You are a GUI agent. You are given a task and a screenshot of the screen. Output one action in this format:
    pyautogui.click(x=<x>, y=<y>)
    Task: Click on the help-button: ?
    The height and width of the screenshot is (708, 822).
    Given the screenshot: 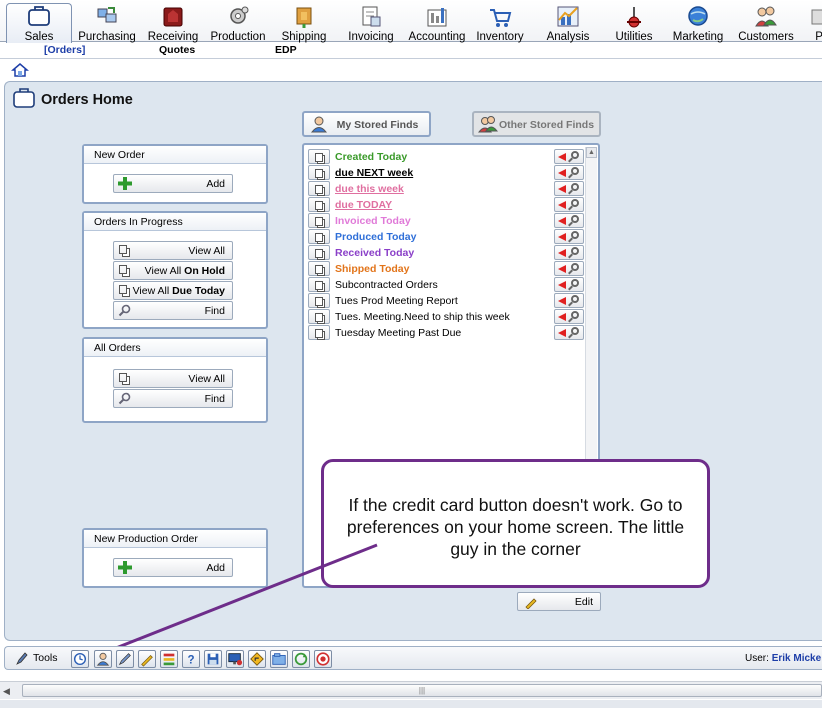 What is the action you would take?
    pyautogui.click(x=191, y=659)
    